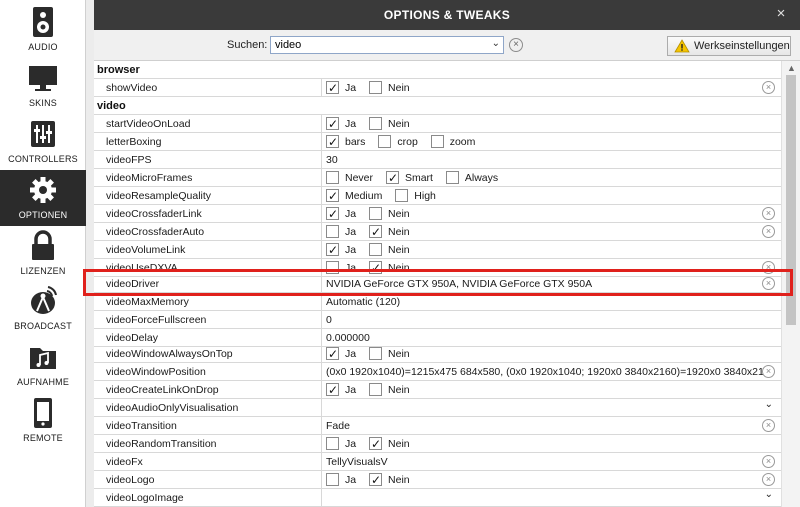 This screenshot has height=507, width=800. I want to click on table-row: startVideoOnLoad Ja Nein, so click(437, 124).